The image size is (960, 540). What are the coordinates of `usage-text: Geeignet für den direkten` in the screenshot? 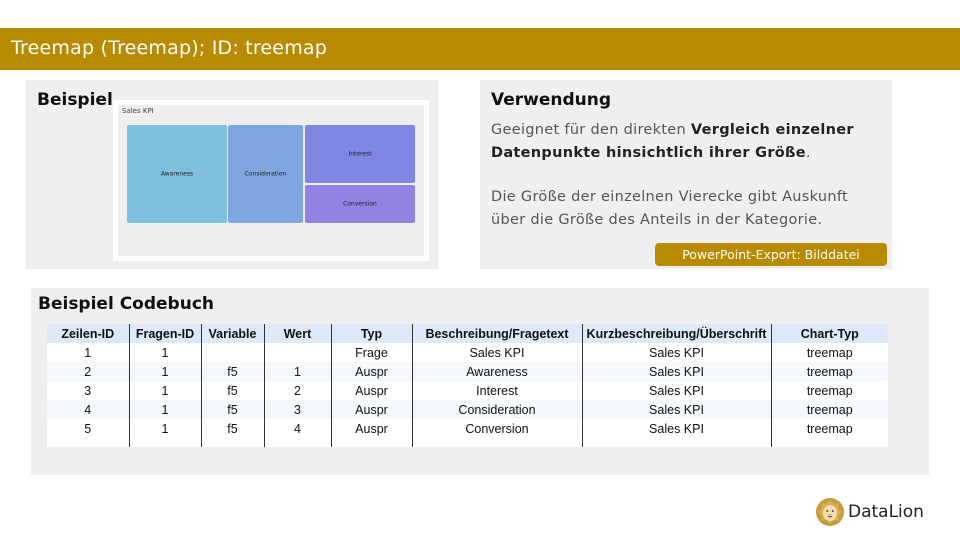 It's located at (591, 130).